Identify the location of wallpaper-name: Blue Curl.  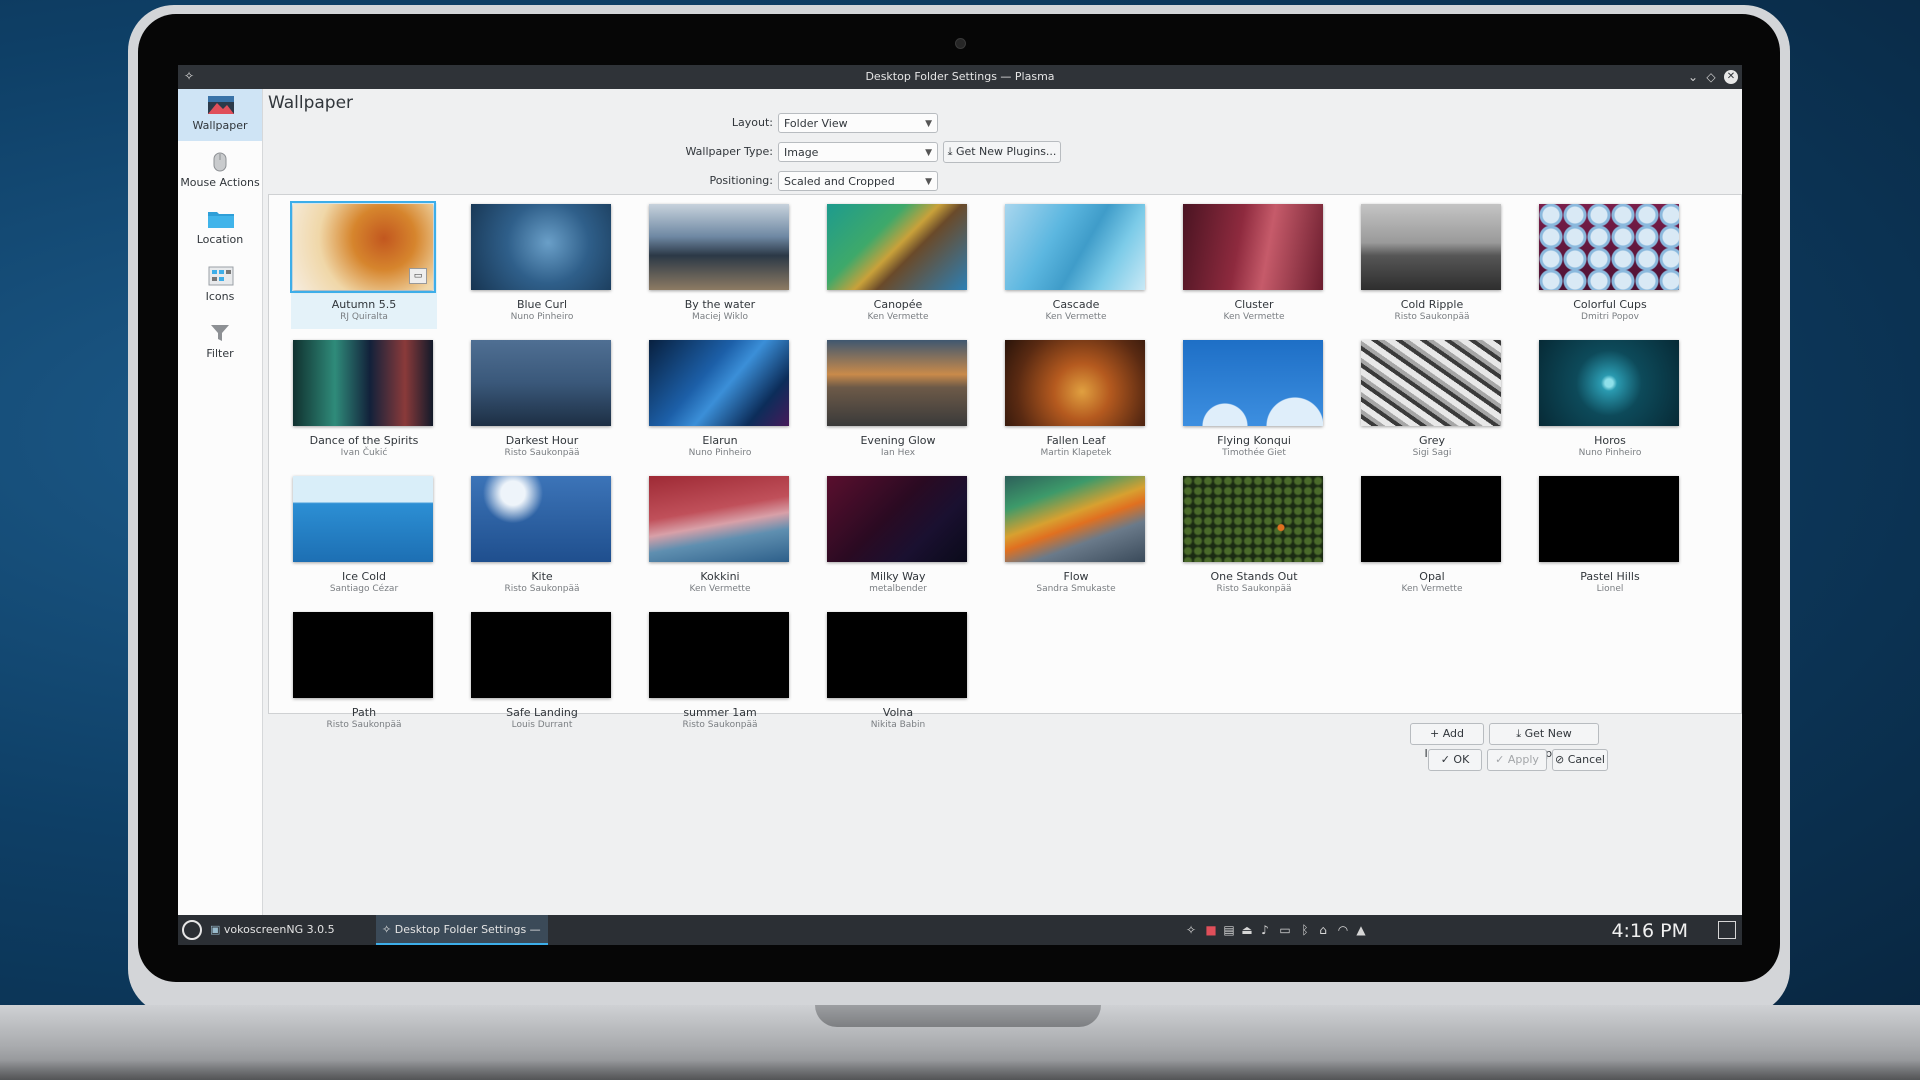
(542, 304).